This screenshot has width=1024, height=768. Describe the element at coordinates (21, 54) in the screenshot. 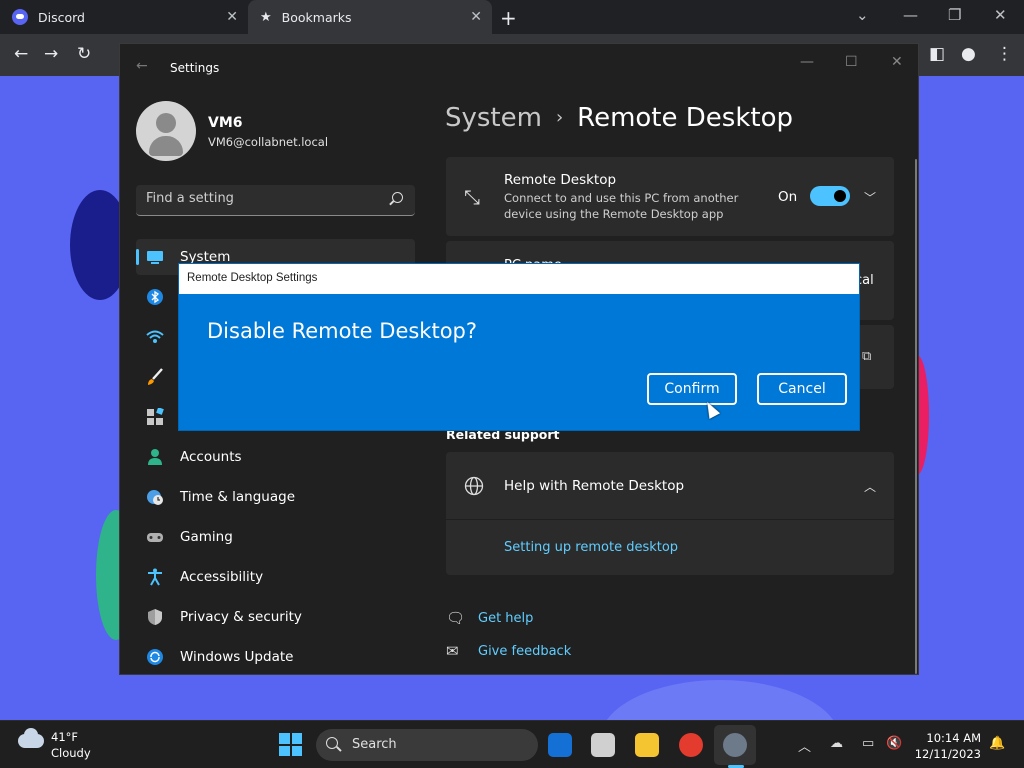

I see `back-icon: ←` at that location.